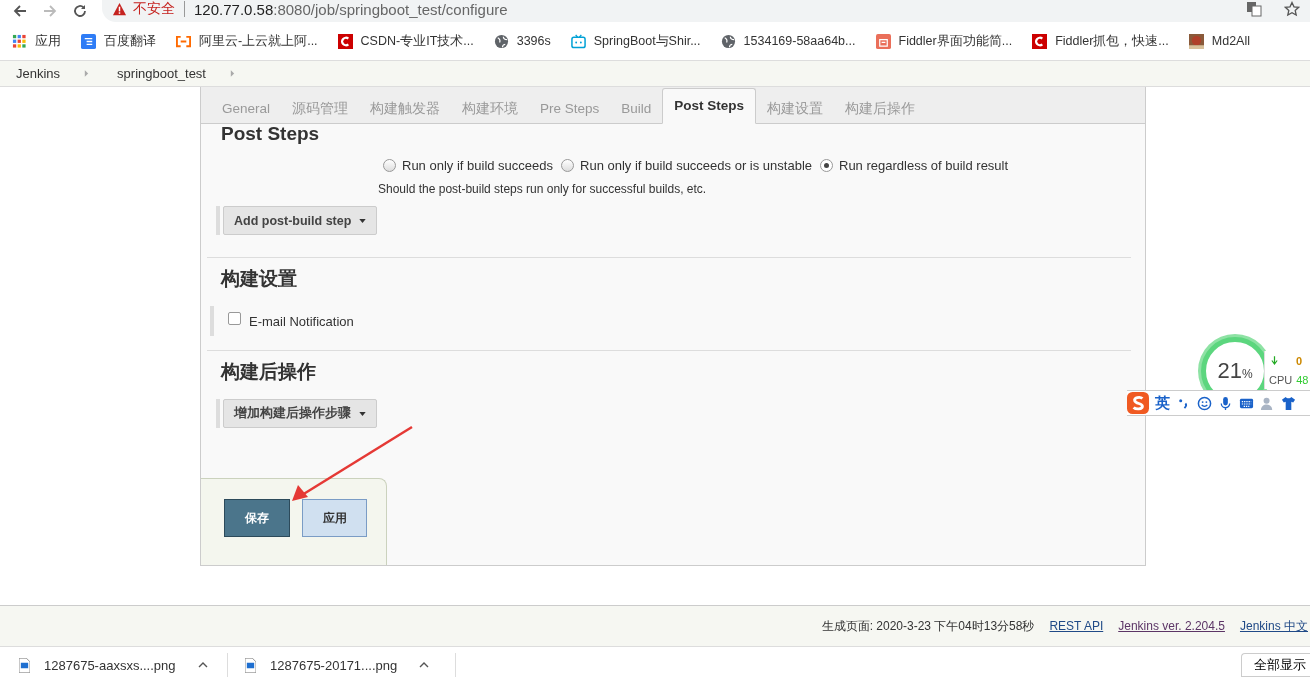 The image size is (1310, 677). I want to click on star-icon, so click(1292, 9).